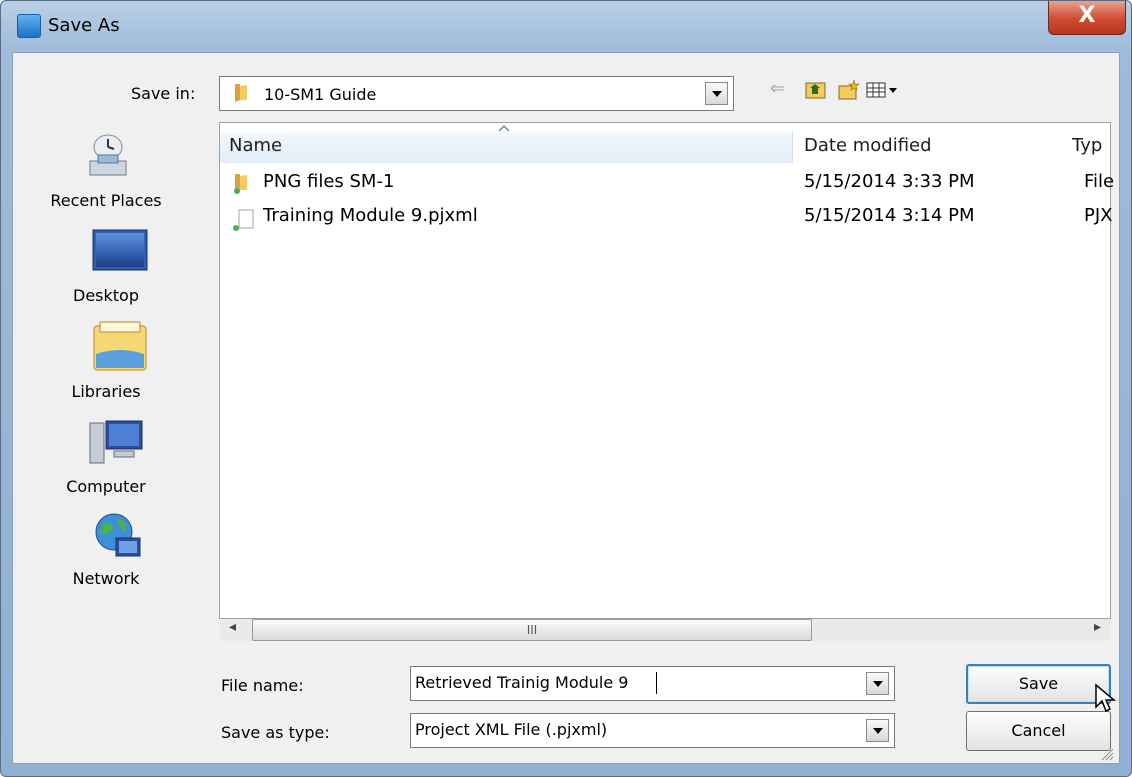 The image size is (1132, 777). I want to click on file-name: PNG files SM-1, so click(329, 181).